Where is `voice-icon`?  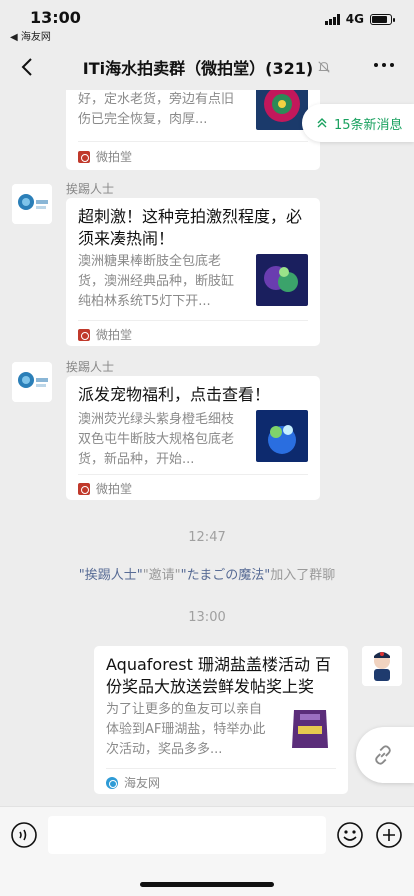
voice-icon is located at coordinates (24, 835).